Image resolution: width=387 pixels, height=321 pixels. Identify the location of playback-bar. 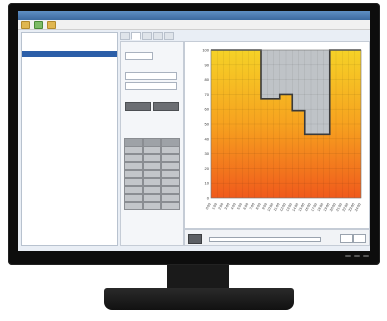
(277, 237).